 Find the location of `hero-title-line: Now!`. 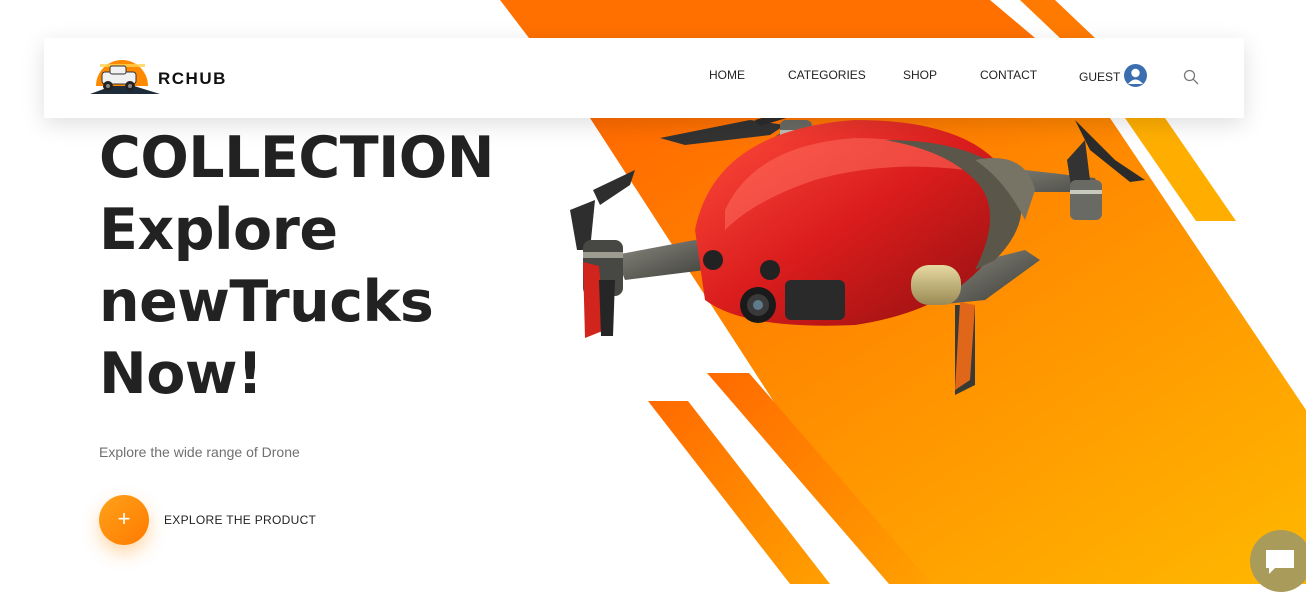

hero-title-line: Now! is located at coordinates (181, 374).